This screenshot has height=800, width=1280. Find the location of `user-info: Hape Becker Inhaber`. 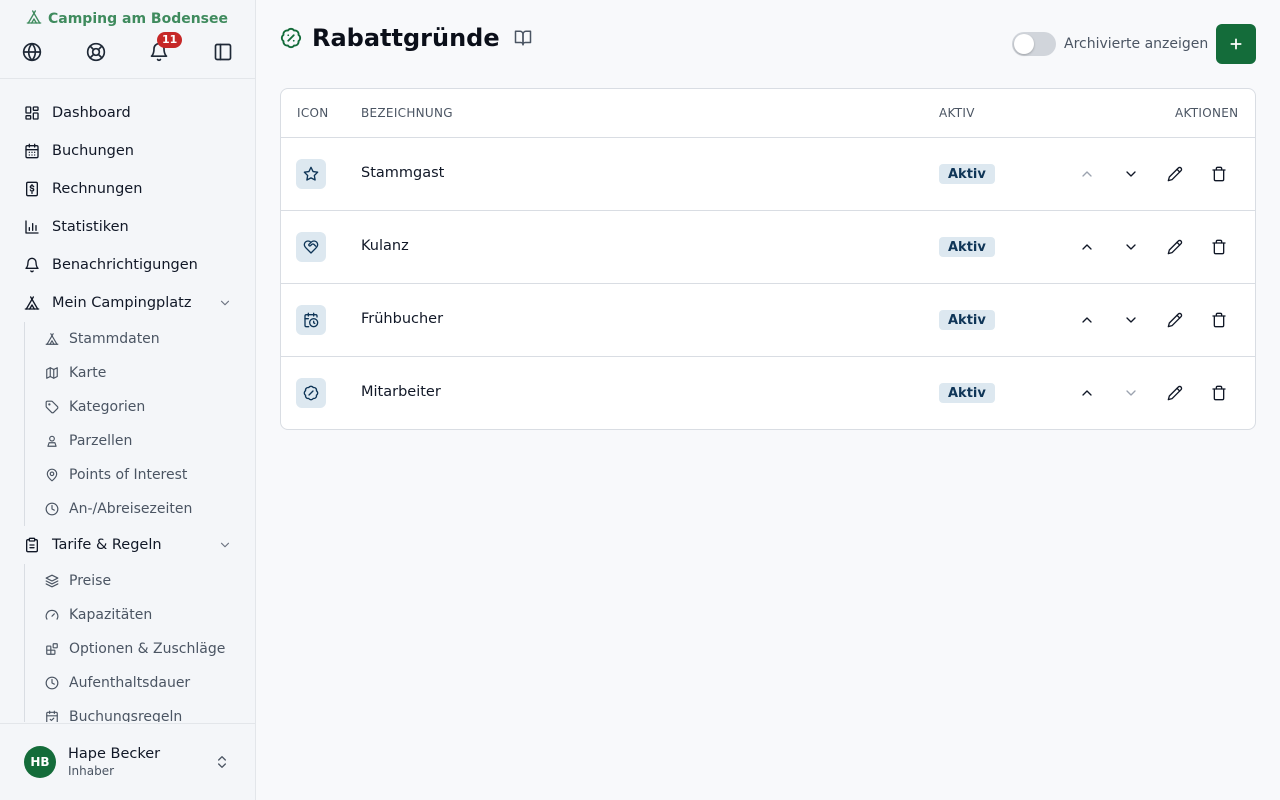

user-info: Hape Becker Inhaber is located at coordinates (114, 762).